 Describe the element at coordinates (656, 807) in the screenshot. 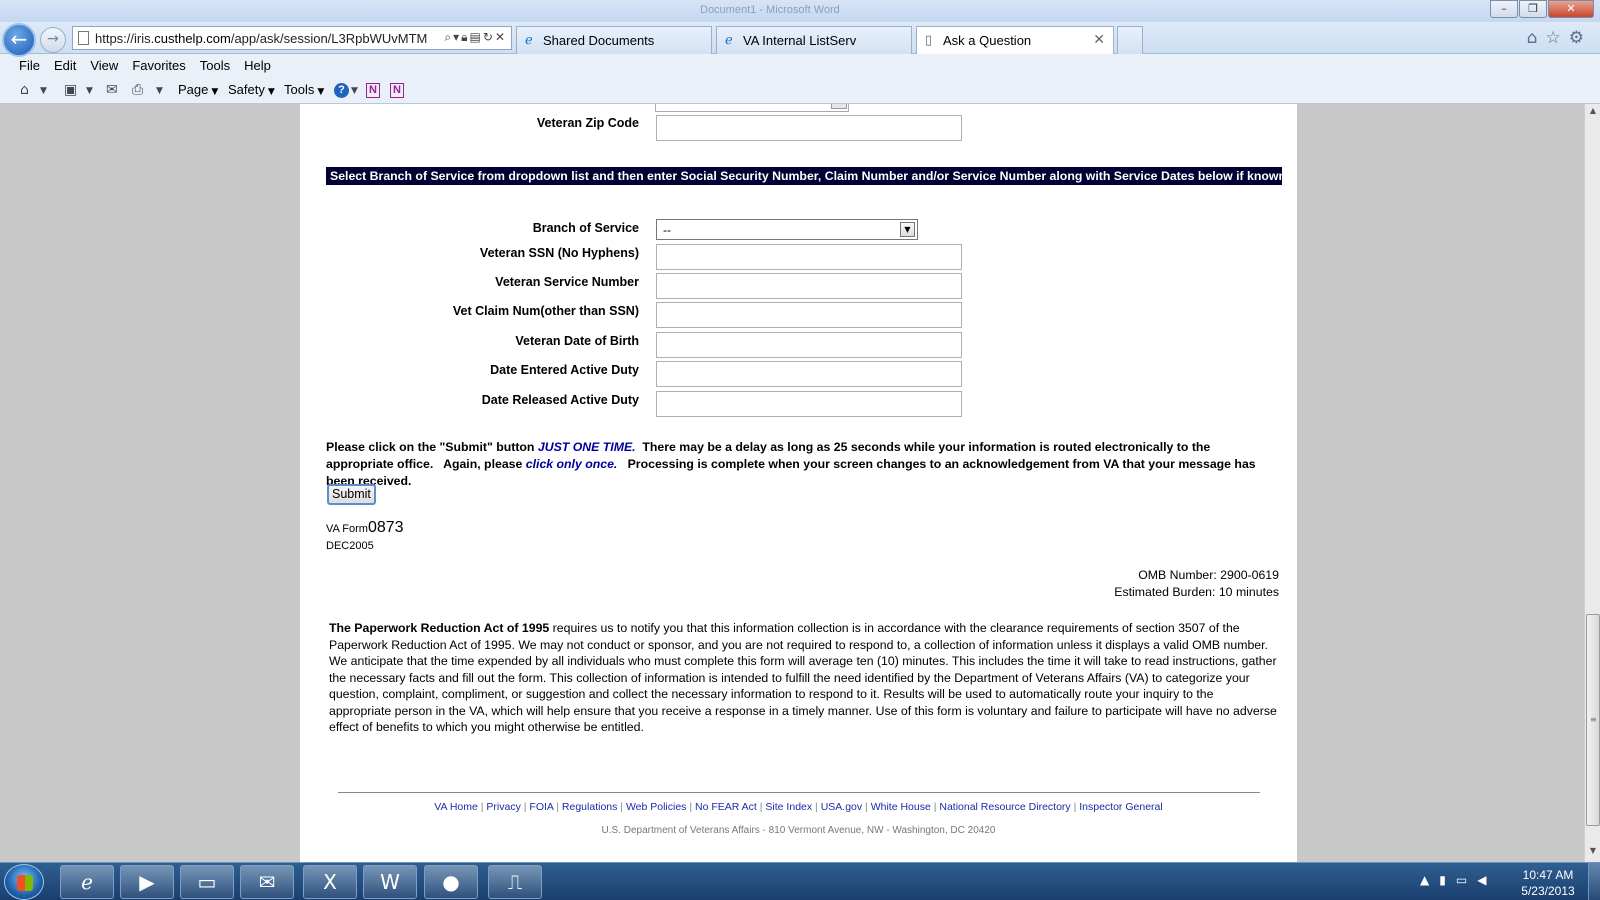

I see `footer-link-web-policies: Web Policies` at that location.